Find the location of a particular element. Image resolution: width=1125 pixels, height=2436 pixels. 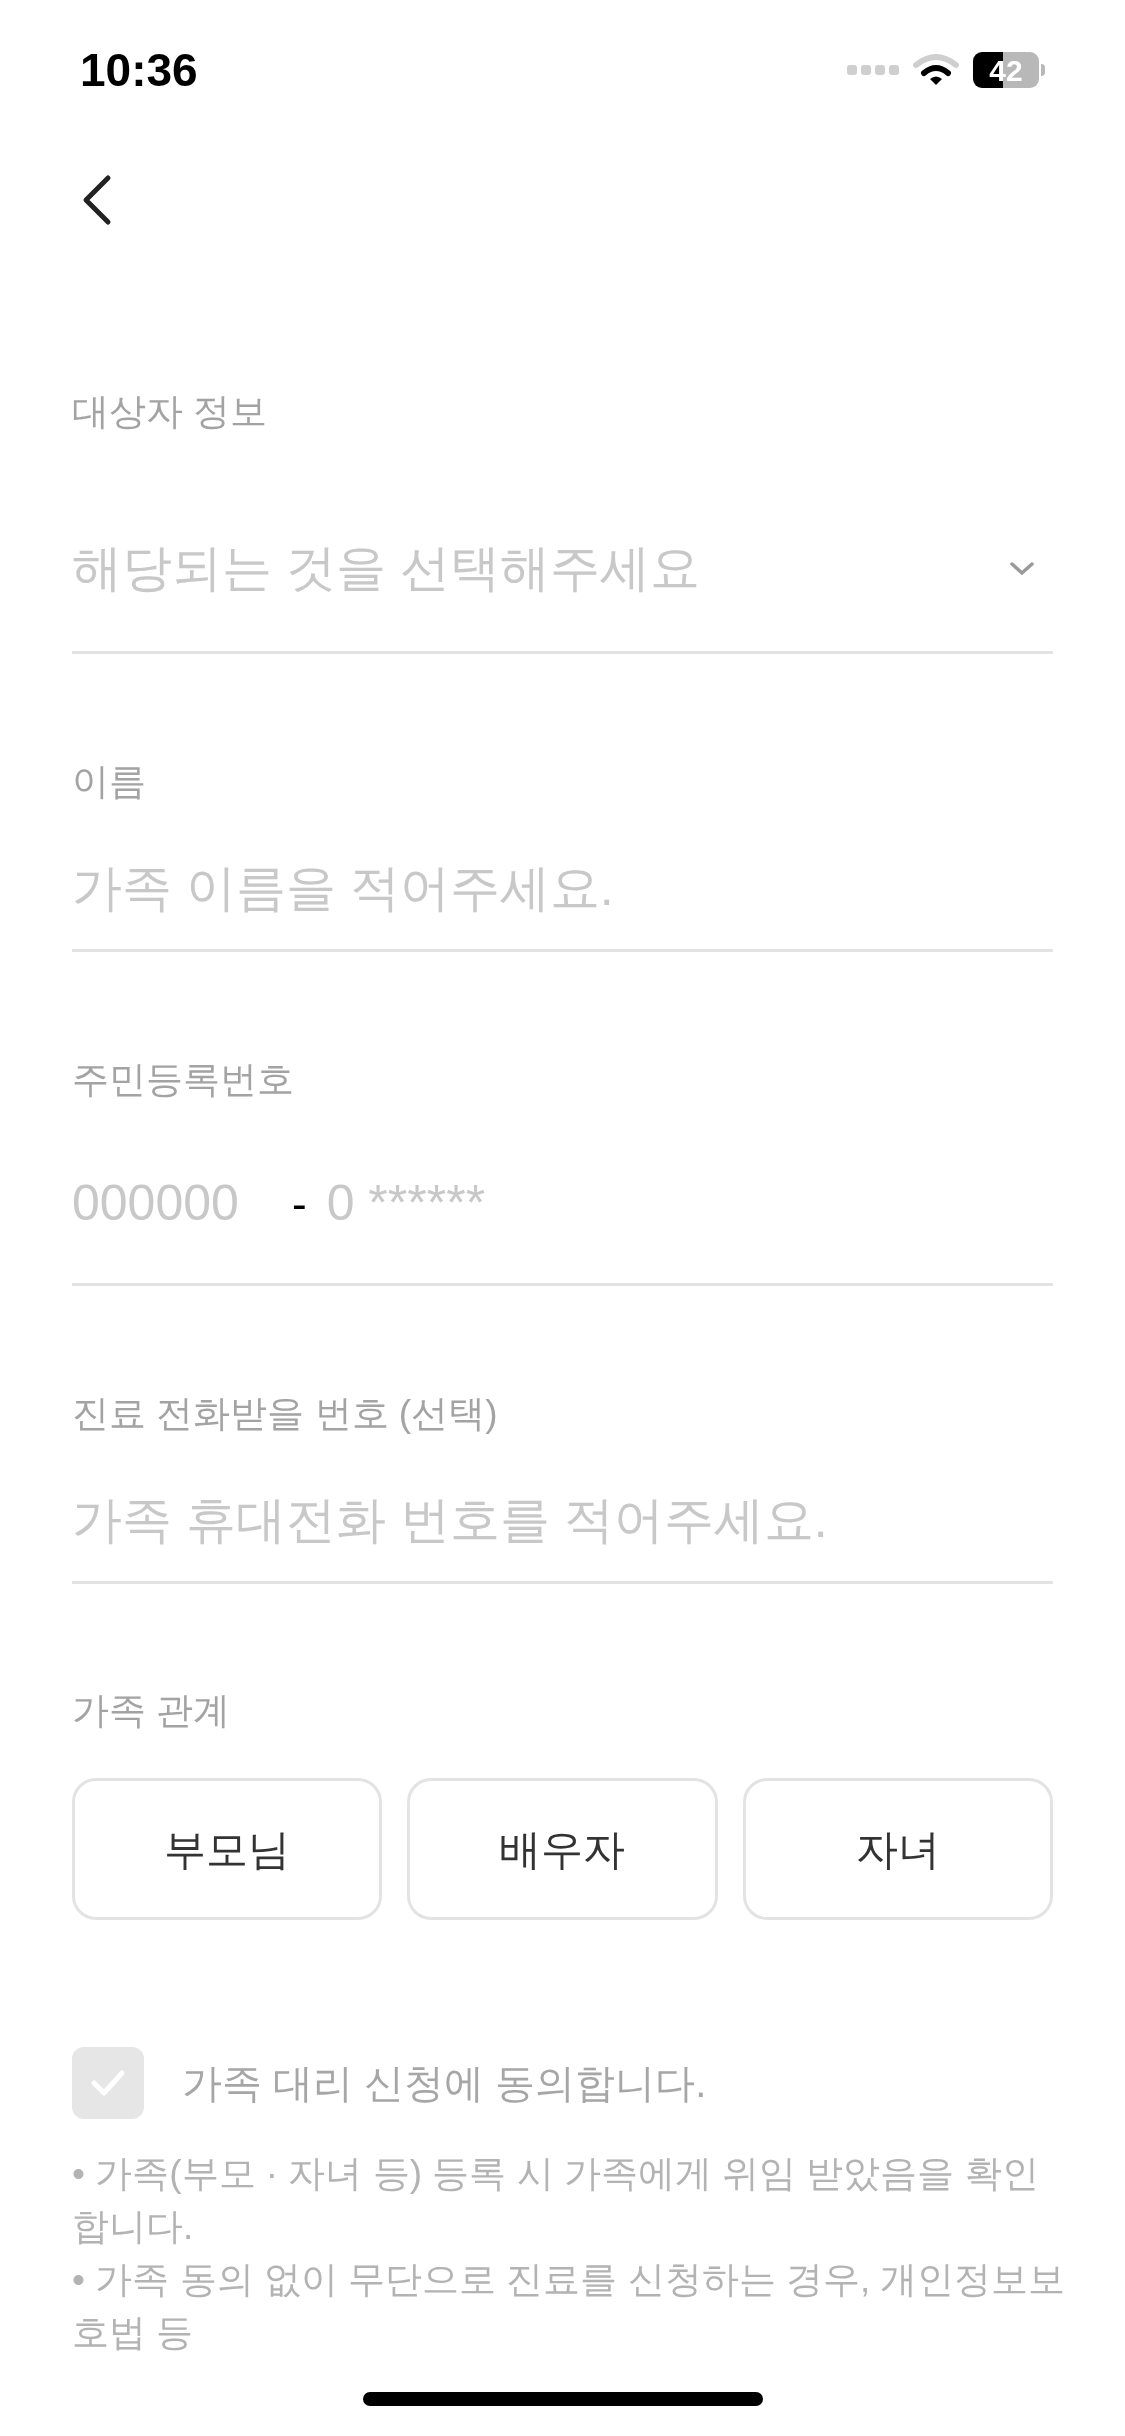

relationship-option: 배우자 is located at coordinates (562, 1849).